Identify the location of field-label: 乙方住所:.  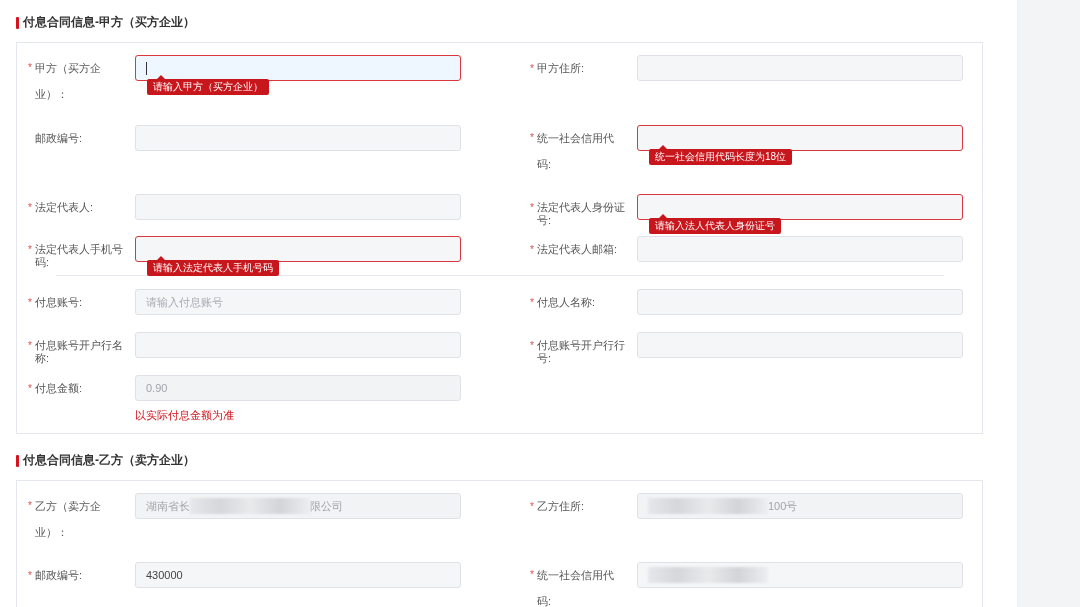
(561, 506).